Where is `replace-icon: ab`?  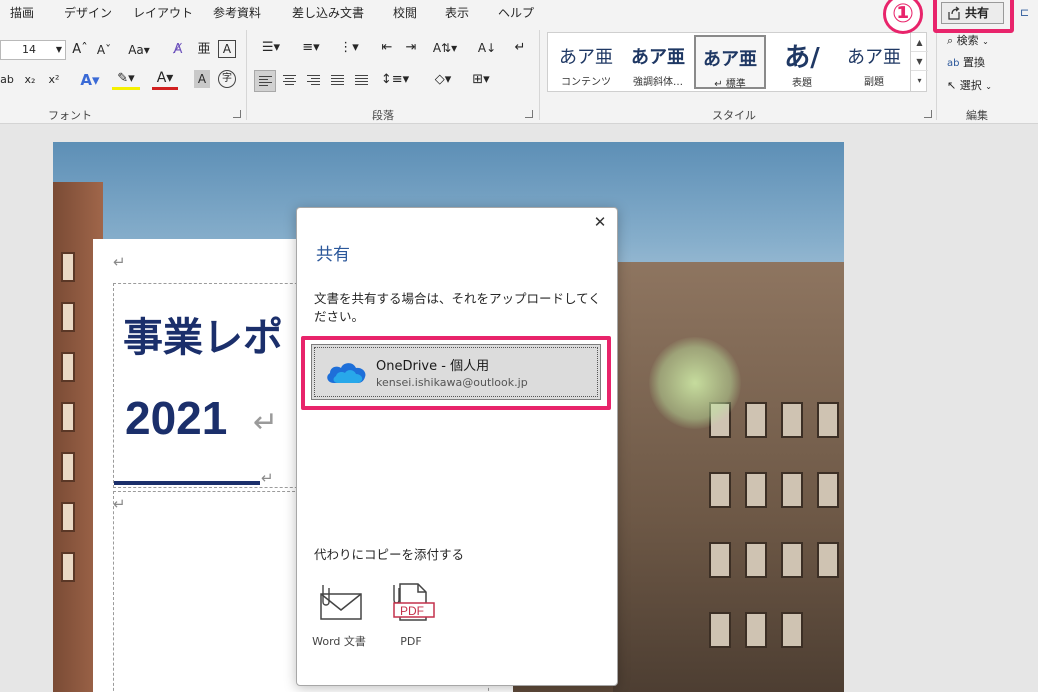
replace-icon: ab is located at coordinates (953, 63).